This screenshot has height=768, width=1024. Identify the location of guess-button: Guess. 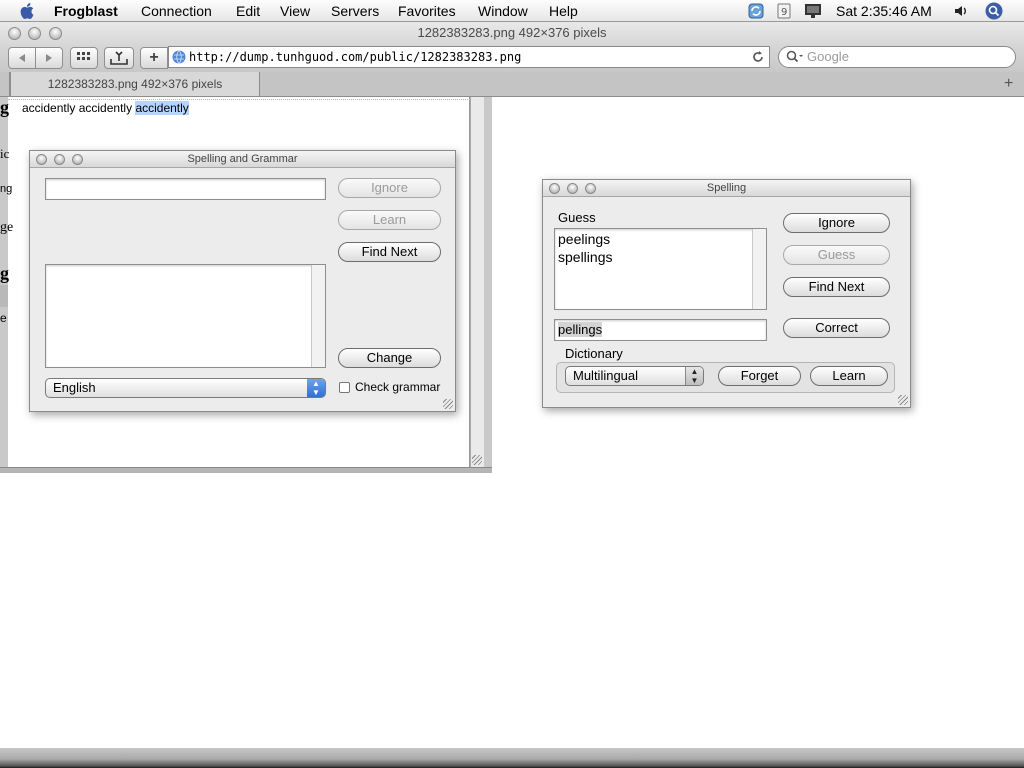
(836, 255).